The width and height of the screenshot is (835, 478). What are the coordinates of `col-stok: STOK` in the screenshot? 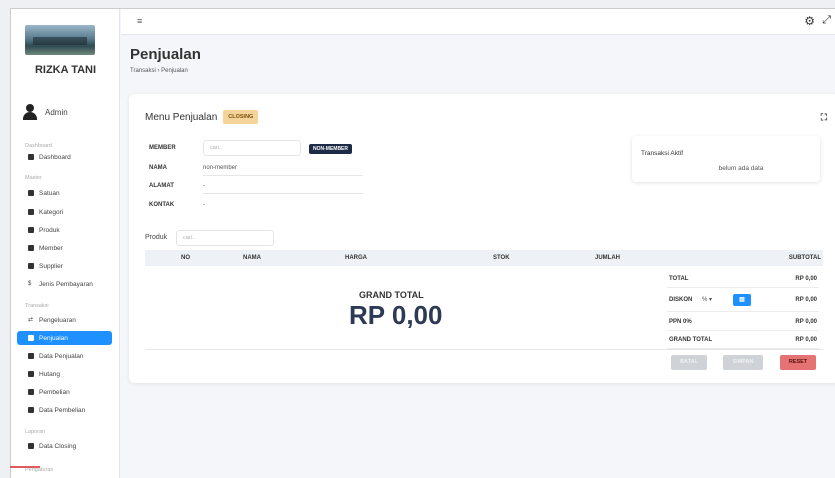 It's located at (501, 258).